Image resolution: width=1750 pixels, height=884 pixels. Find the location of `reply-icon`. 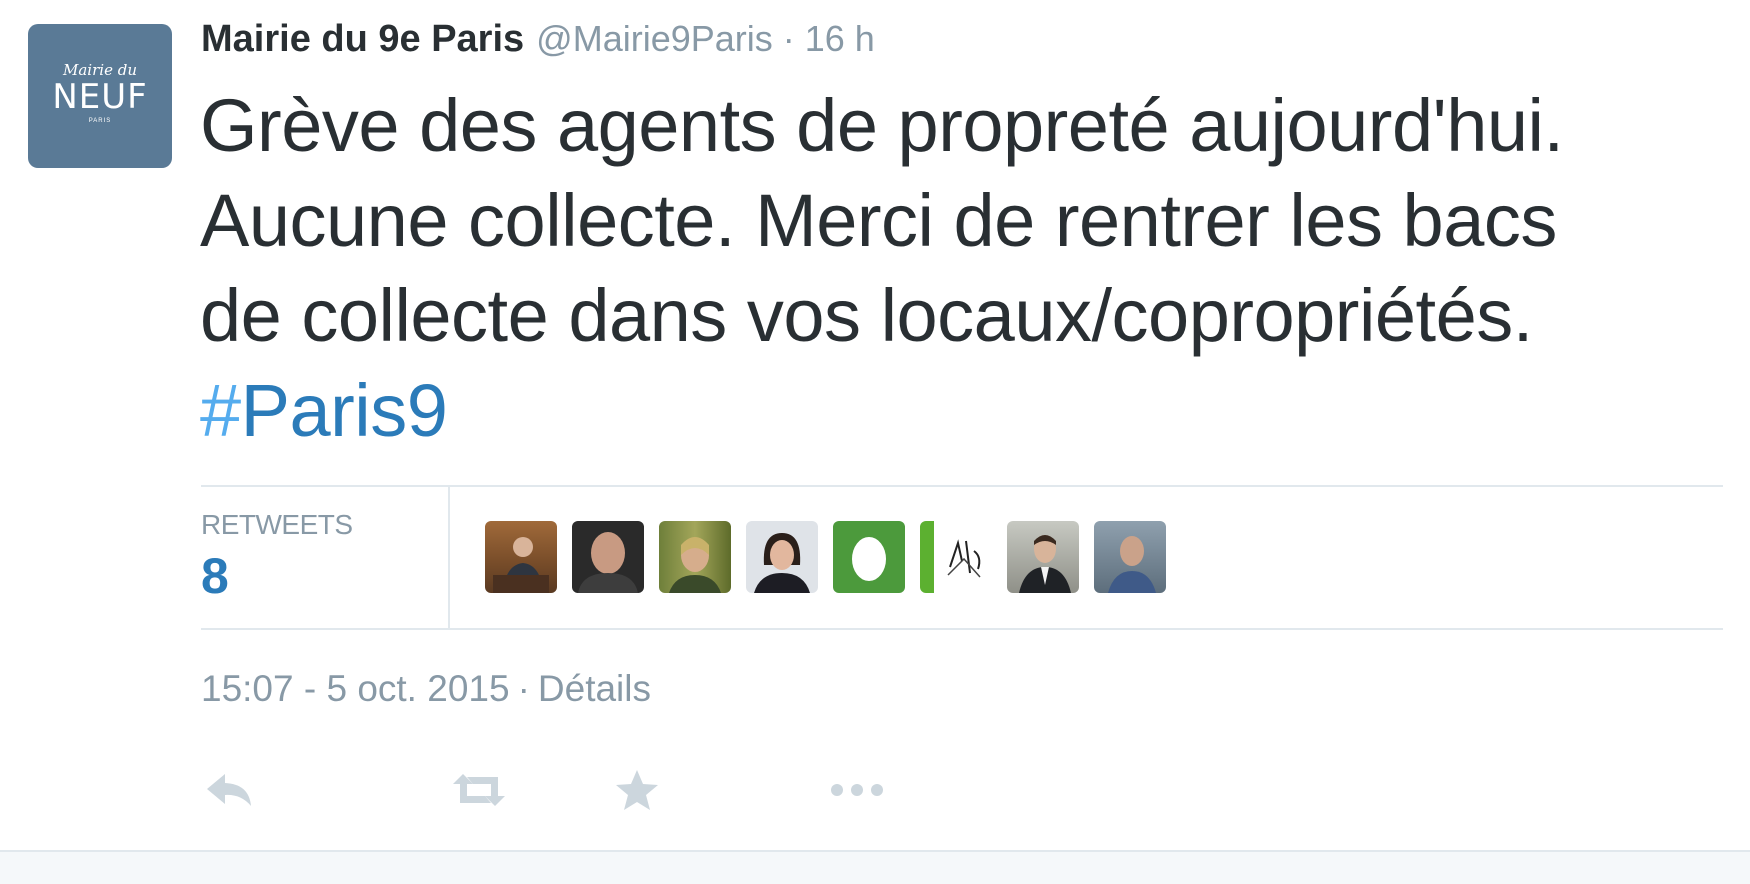

reply-icon is located at coordinates (229, 790).